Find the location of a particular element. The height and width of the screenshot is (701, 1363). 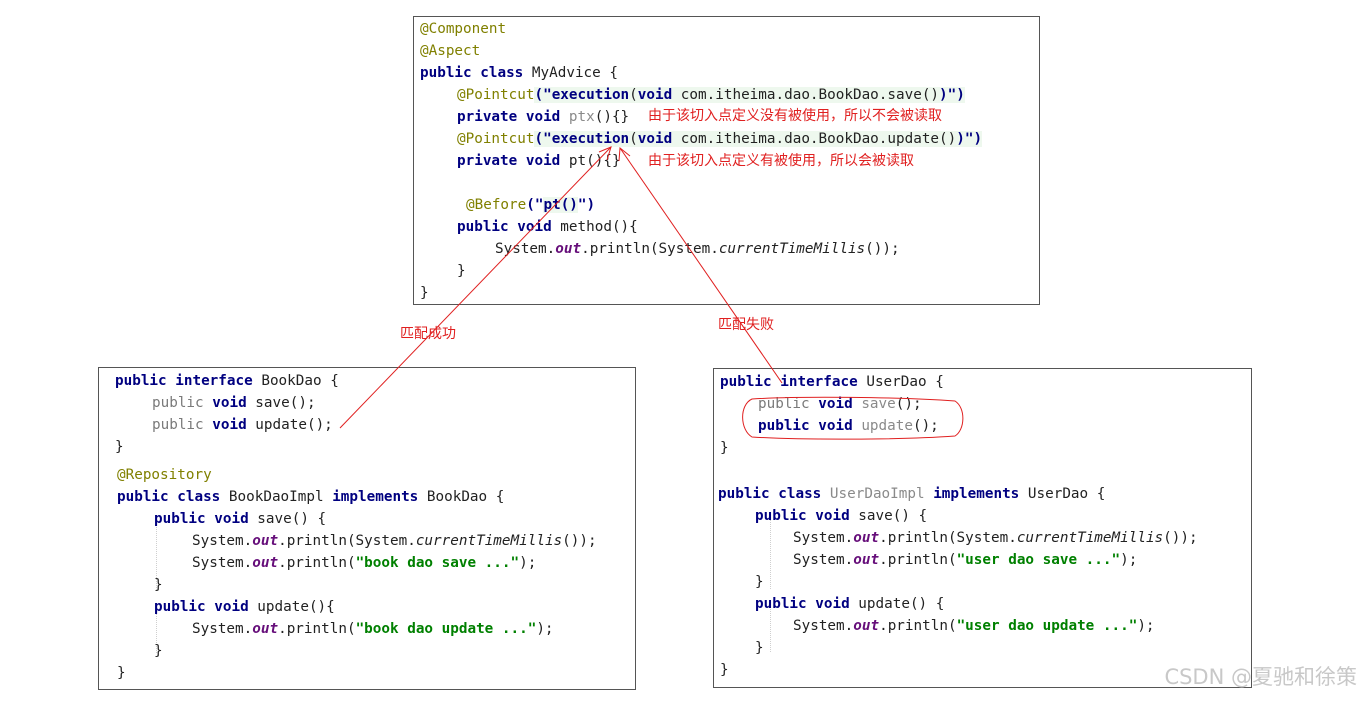

bookdao-update-decl: public void update(); is located at coordinates (242, 425).